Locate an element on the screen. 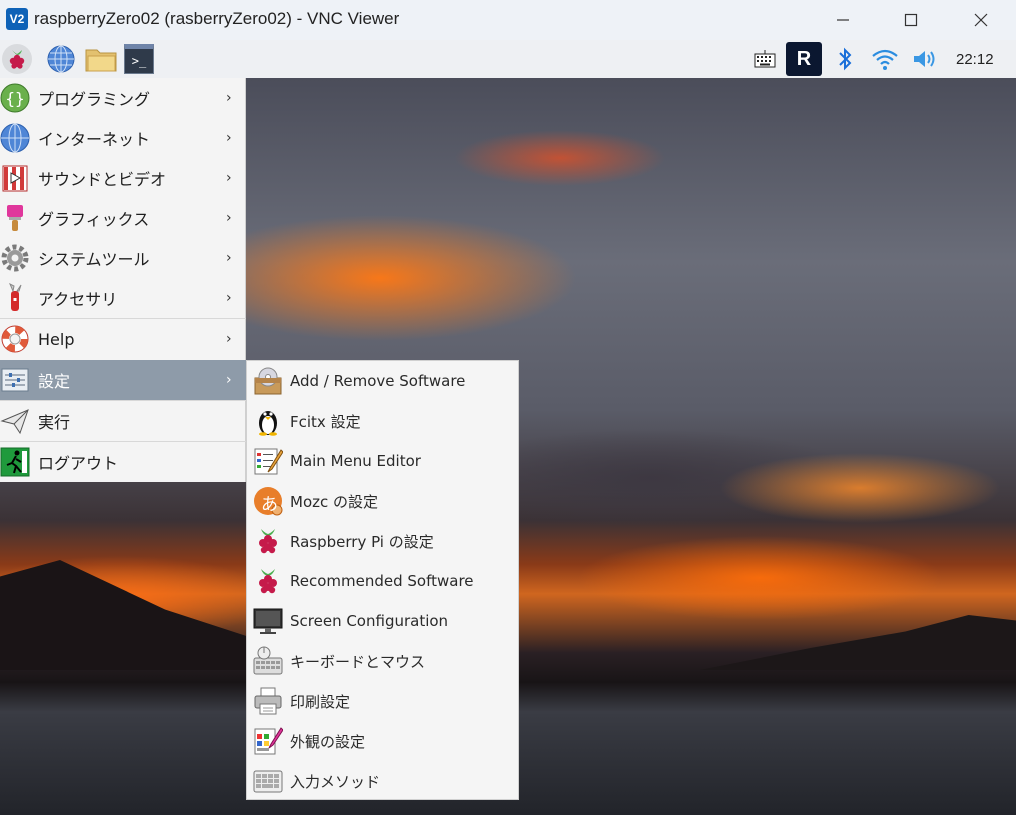  minimize-button is located at coordinates (843, 20).